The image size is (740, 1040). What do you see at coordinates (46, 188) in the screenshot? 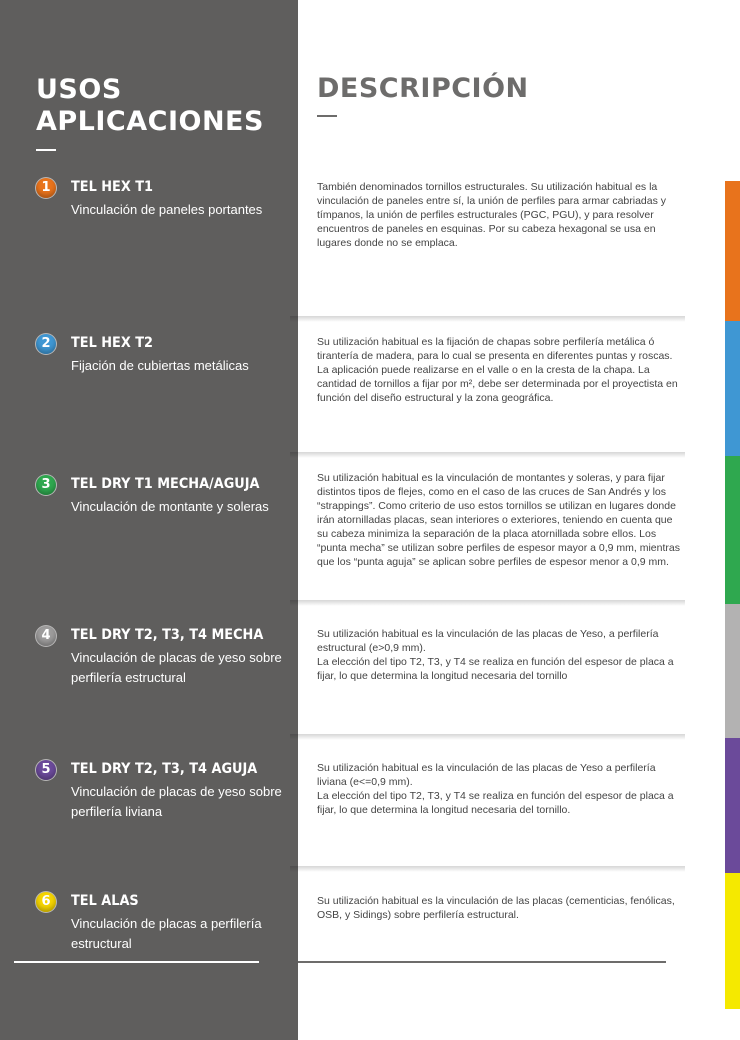
I see `number-badge-1: 1` at bounding box center [46, 188].